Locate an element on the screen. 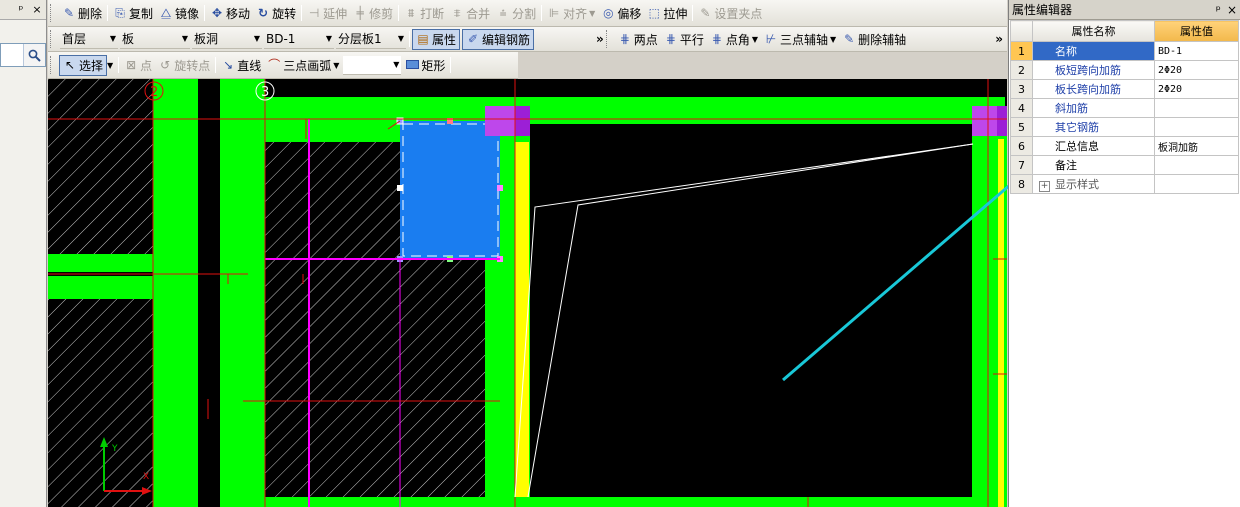 This screenshot has height=507, width=1240. move-button: ✥ 移动 is located at coordinates (230, 13).